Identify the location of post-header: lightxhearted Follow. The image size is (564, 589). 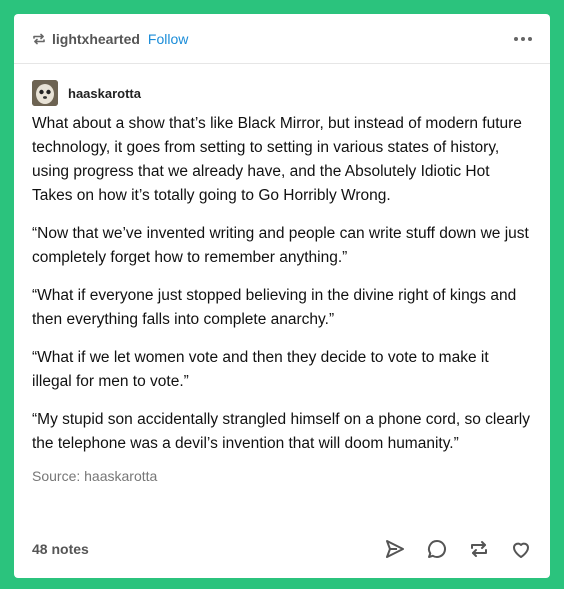
(282, 39).